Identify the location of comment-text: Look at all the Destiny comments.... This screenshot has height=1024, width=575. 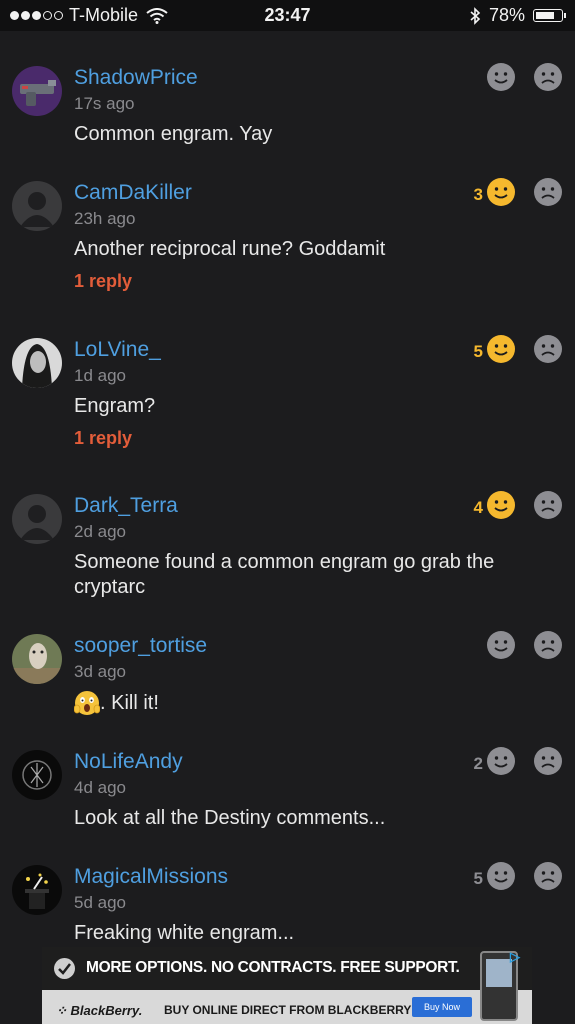
(230, 818).